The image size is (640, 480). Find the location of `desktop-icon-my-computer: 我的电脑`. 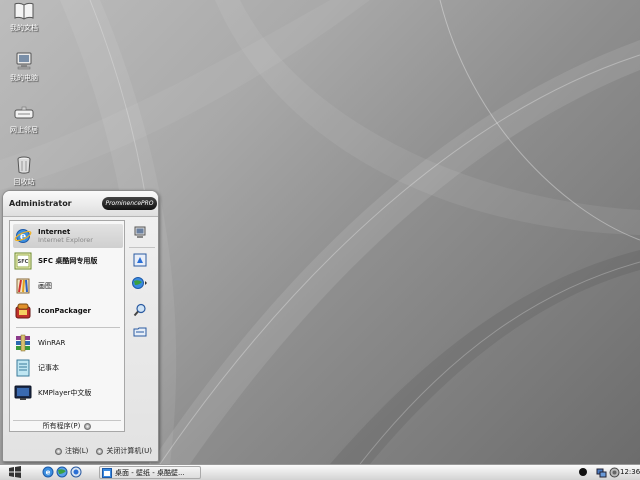

desktop-icon-my-computer: 我的电脑 is located at coordinates (24, 73).